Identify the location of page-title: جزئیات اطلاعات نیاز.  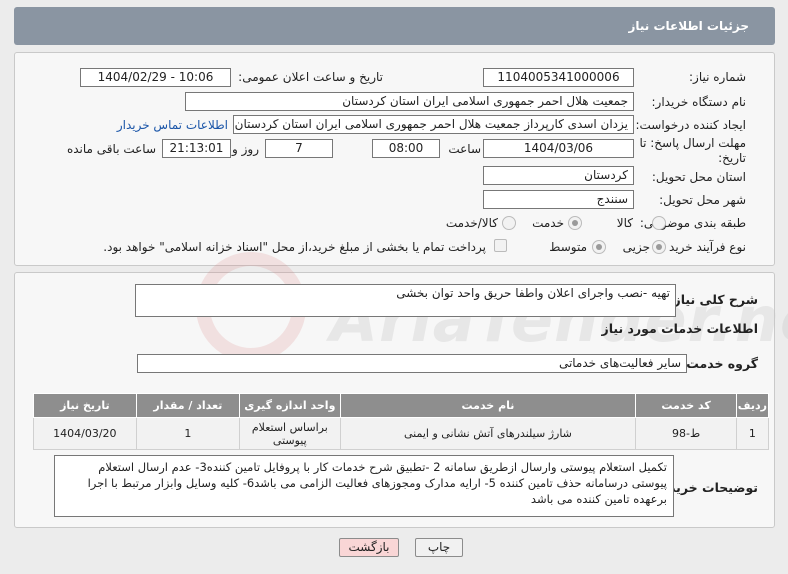
(688, 26).